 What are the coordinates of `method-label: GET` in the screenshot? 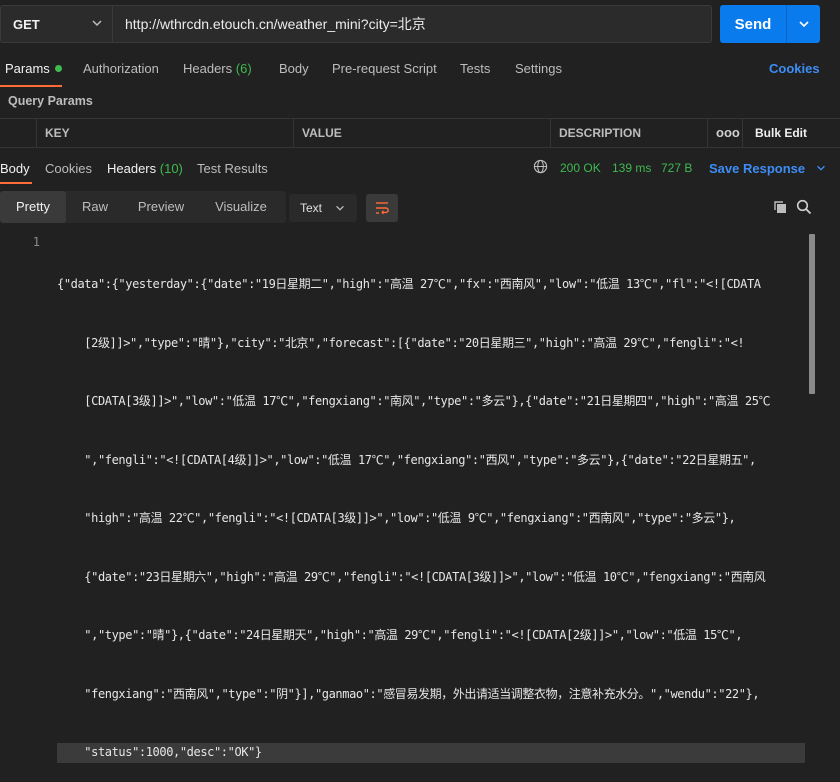 It's located at (26, 24).